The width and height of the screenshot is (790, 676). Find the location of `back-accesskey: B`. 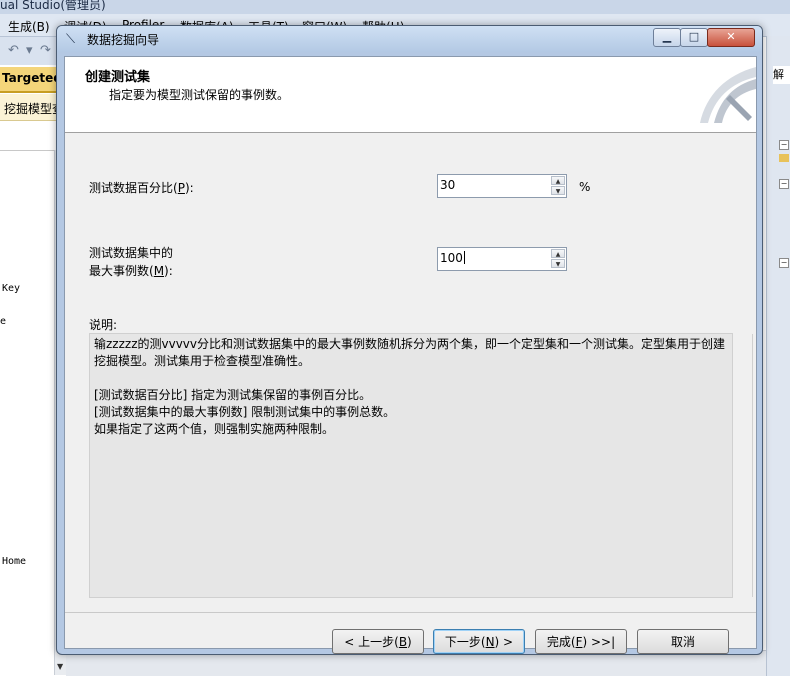

back-accesskey: B is located at coordinates (403, 642).